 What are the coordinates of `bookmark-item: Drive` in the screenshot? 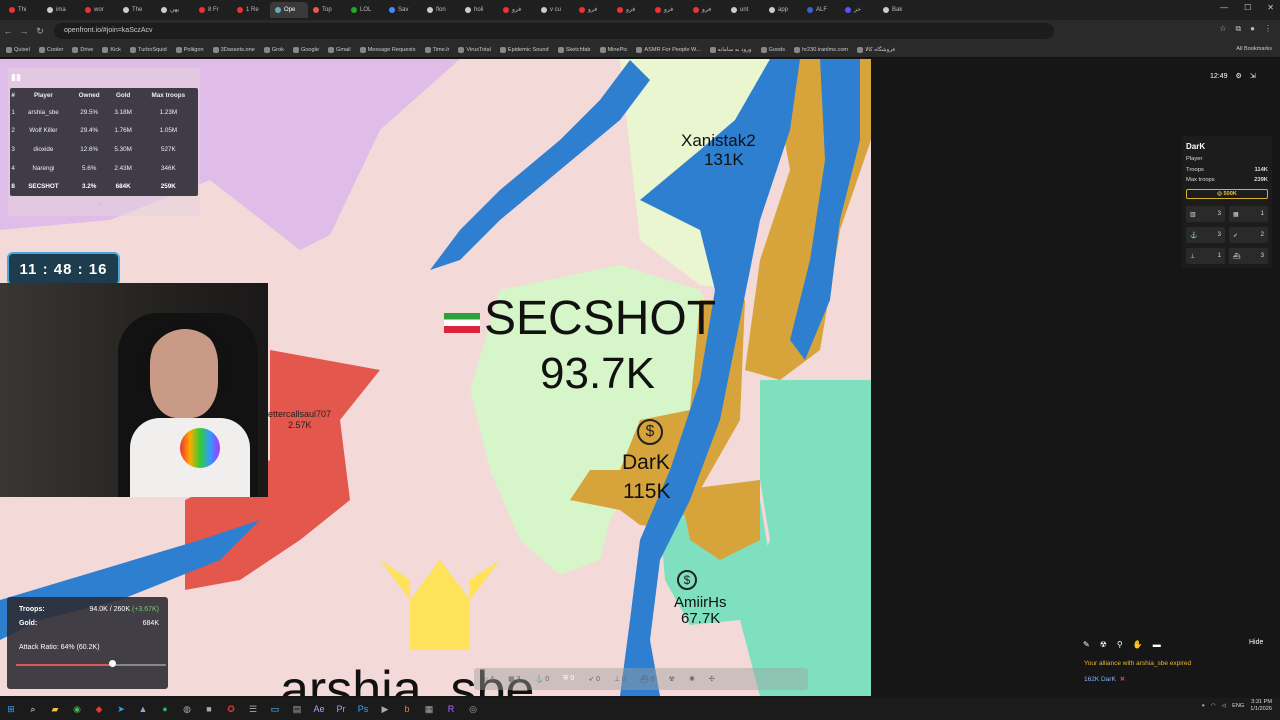 It's located at (82, 49).